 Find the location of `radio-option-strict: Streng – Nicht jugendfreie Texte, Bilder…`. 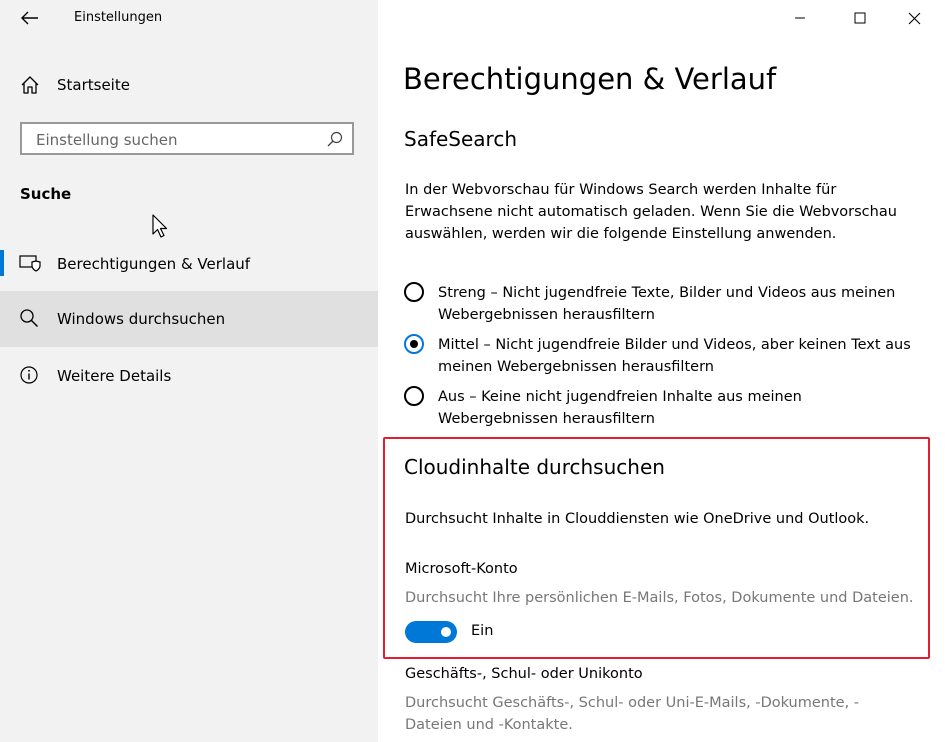

radio-option-strict: Streng – Nicht jugendfreie Texte, Bilder… is located at coordinates (664, 304).